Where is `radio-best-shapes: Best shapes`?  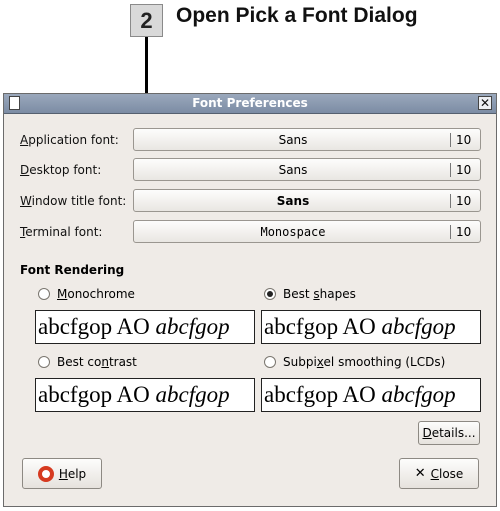
radio-best-shapes: Best shapes is located at coordinates (310, 294).